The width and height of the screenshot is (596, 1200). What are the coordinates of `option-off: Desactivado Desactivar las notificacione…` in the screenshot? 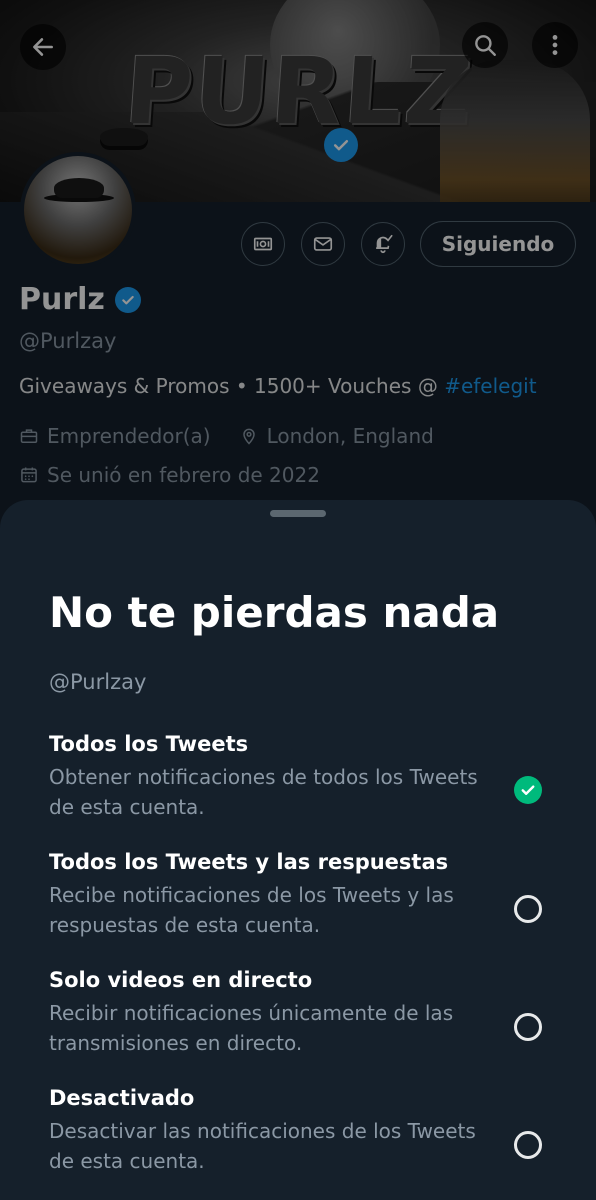 It's located at (309, 1131).